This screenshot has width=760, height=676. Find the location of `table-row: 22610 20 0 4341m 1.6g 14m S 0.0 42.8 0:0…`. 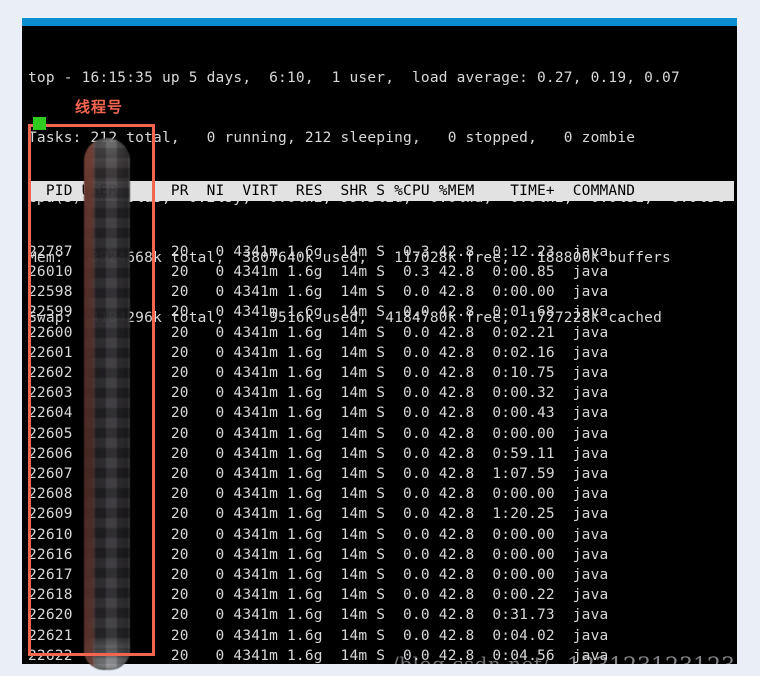

table-row: 22610 20 0 4341m 1.6g 14m S 0.0 42.8 0:0… is located at coordinates (318, 534).